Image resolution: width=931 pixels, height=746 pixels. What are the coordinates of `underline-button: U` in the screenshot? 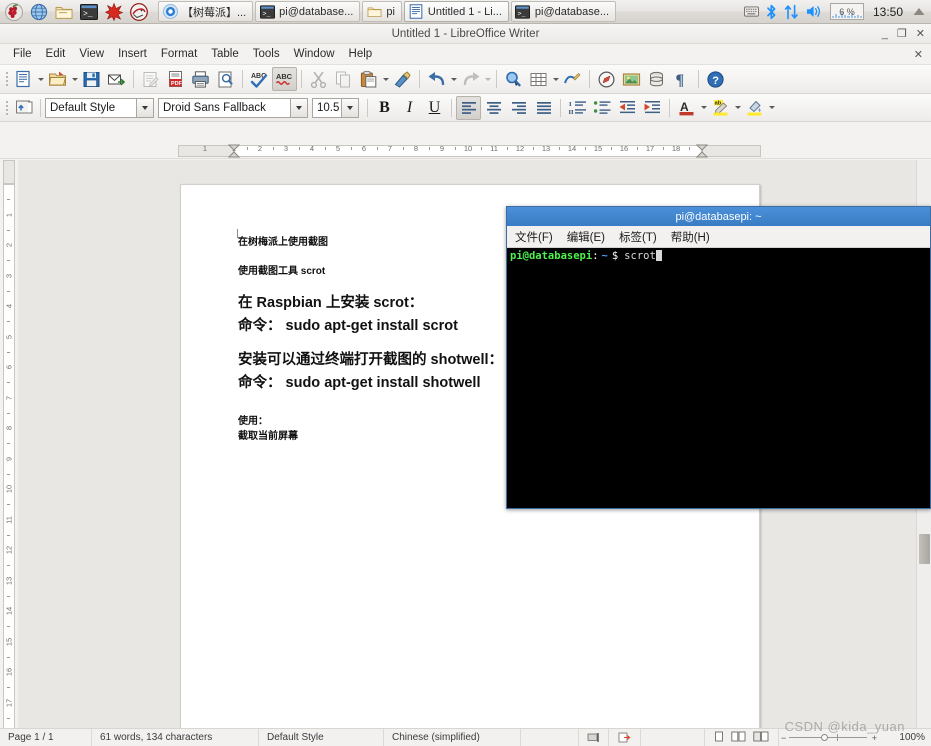 It's located at (434, 108).